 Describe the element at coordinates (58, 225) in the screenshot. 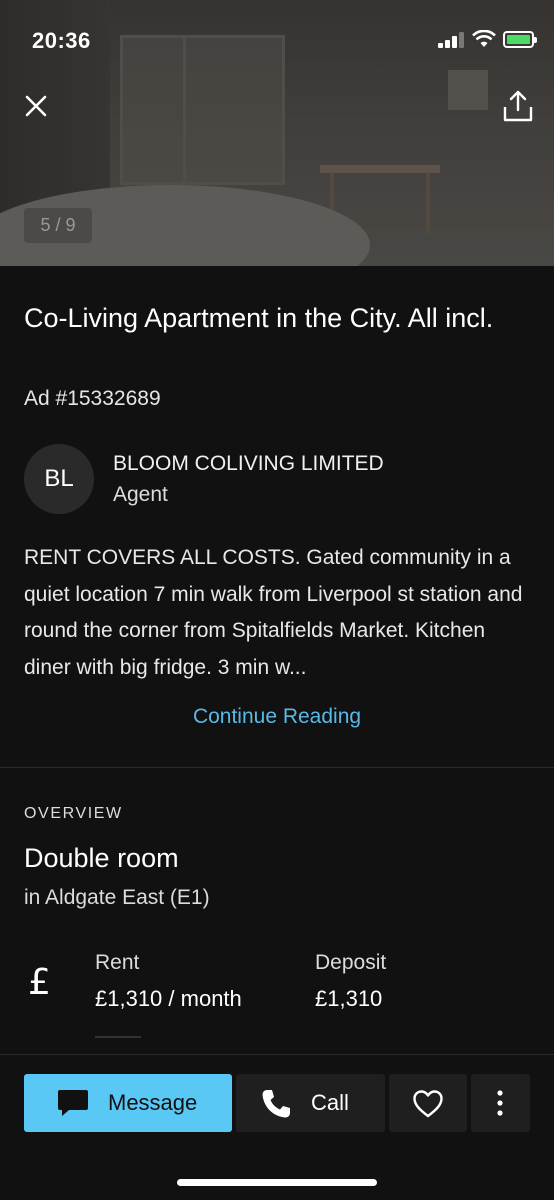

I see `photo-counter: 5 / 9` at that location.